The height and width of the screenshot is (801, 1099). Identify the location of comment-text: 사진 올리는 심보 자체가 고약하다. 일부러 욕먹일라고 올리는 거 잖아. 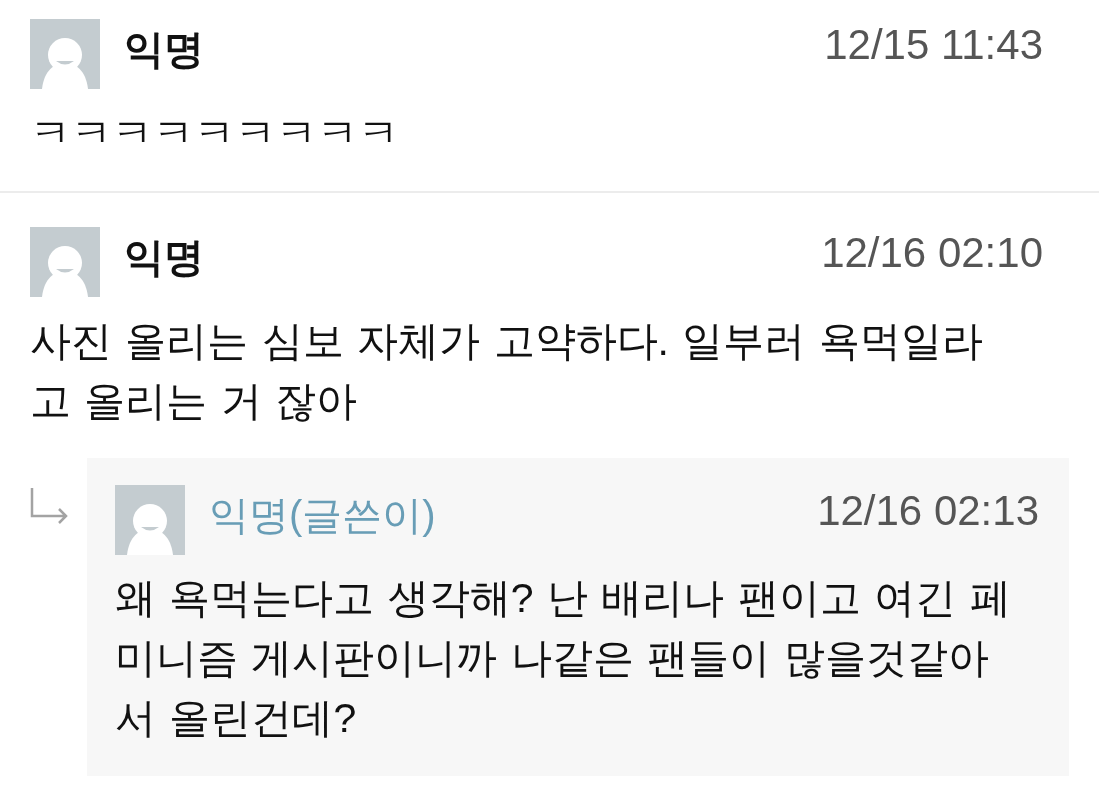
(507, 371).